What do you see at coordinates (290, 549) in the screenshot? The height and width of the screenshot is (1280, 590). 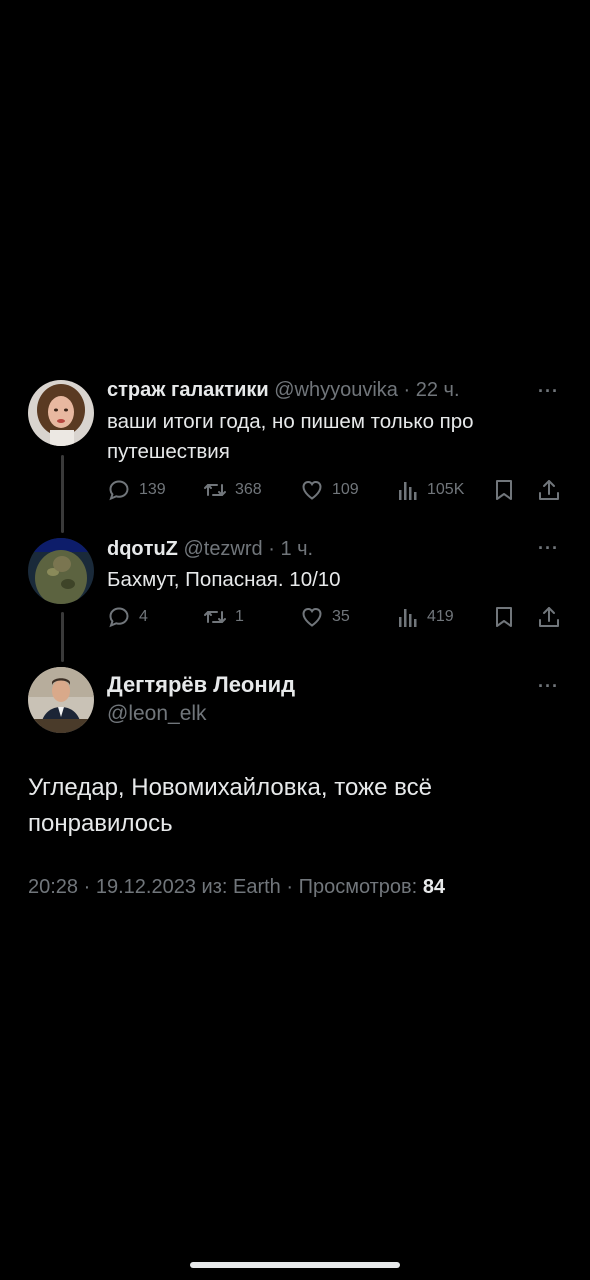 I see `tweet-time: · 1 ч.` at bounding box center [290, 549].